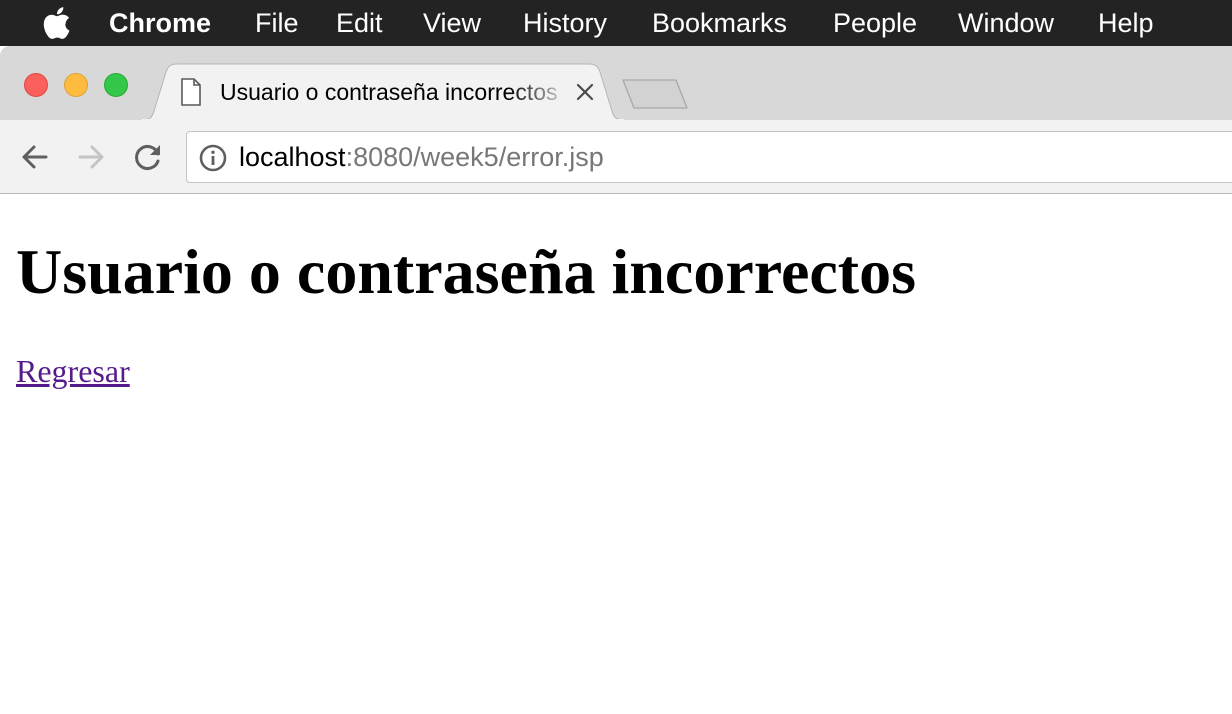  I want to click on menu-chrome: Chrome, so click(160, 23).